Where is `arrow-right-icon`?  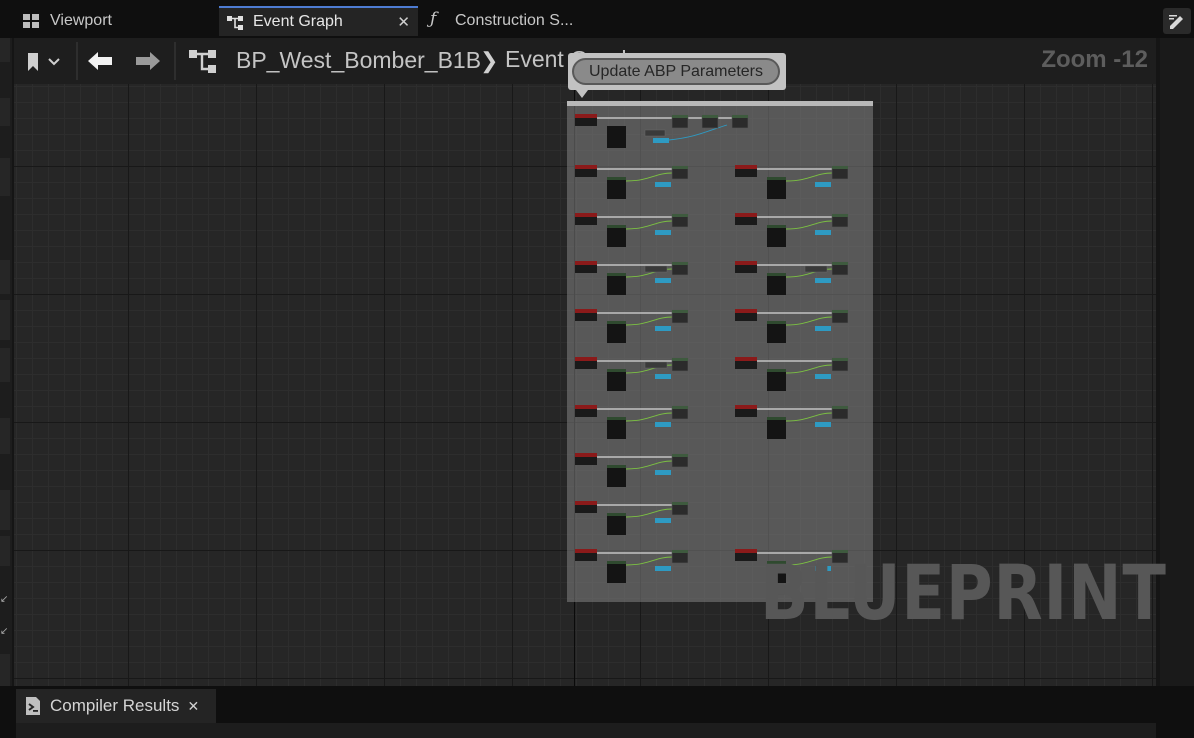 arrow-right-icon is located at coordinates (148, 61).